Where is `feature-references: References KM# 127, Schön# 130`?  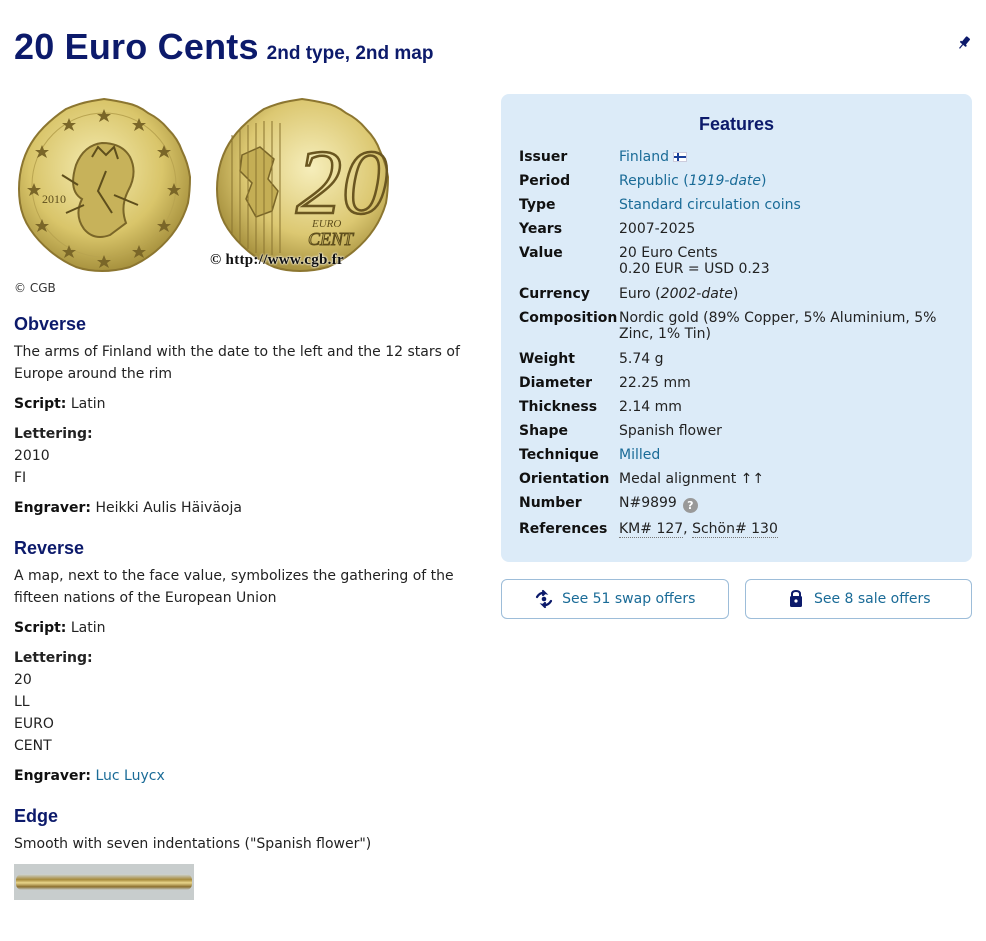
feature-references: References KM# 127, Schön# 130 is located at coordinates (736, 529).